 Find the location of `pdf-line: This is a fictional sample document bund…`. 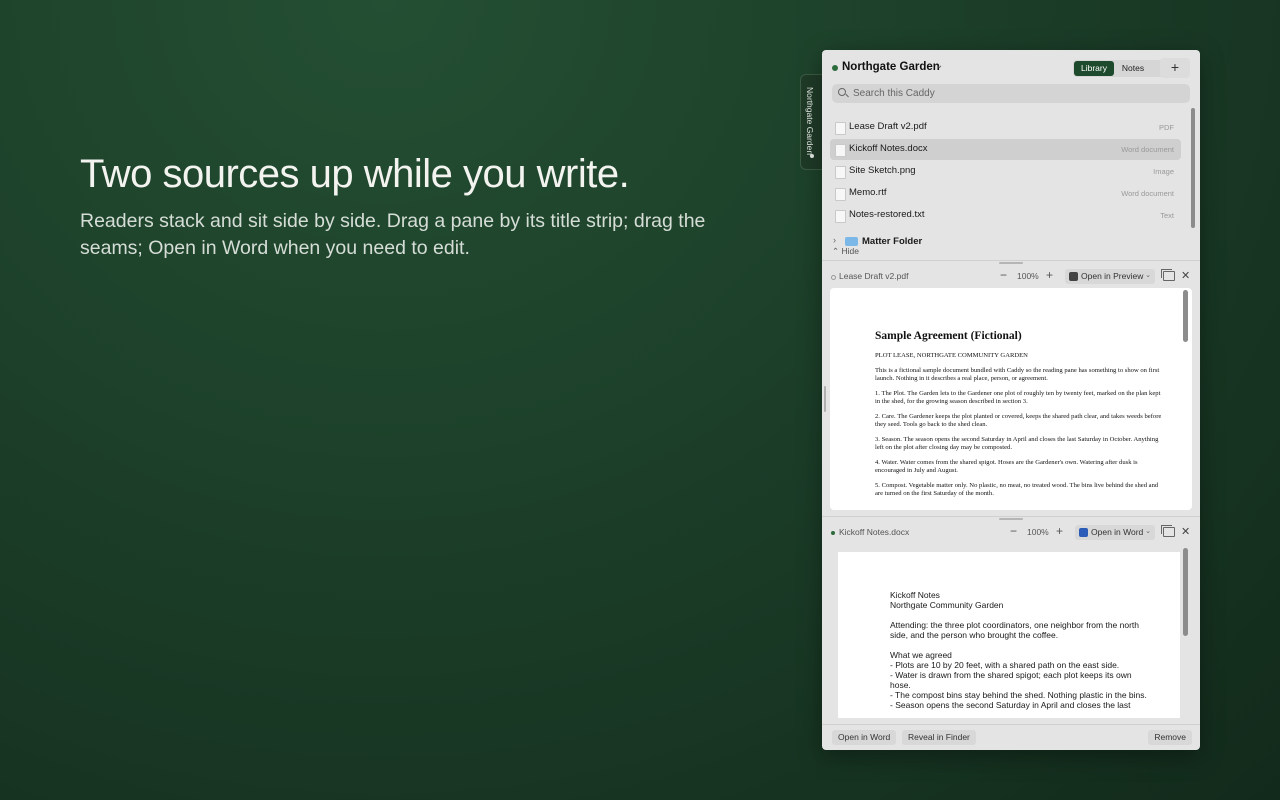

pdf-line: This is a fictional sample document bund… is located at coordinates (1017, 374).